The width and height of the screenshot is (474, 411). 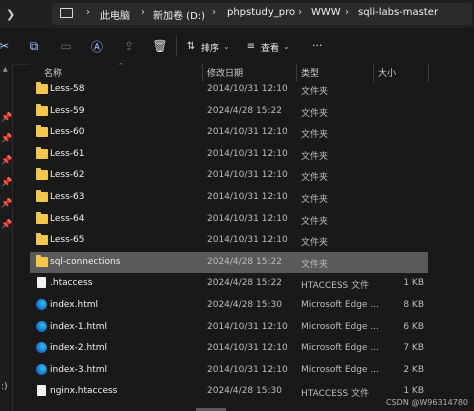 I want to click on file-name: Less-60, so click(x=67, y=132).